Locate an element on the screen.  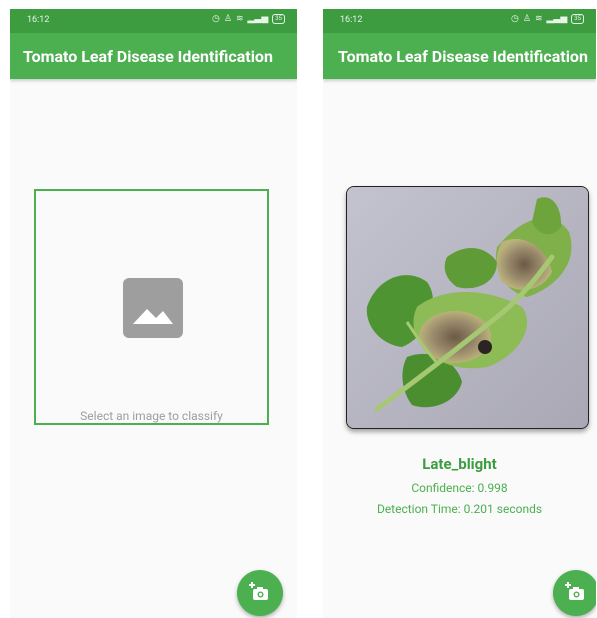
image-placeholder-icon is located at coordinates (153, 308).